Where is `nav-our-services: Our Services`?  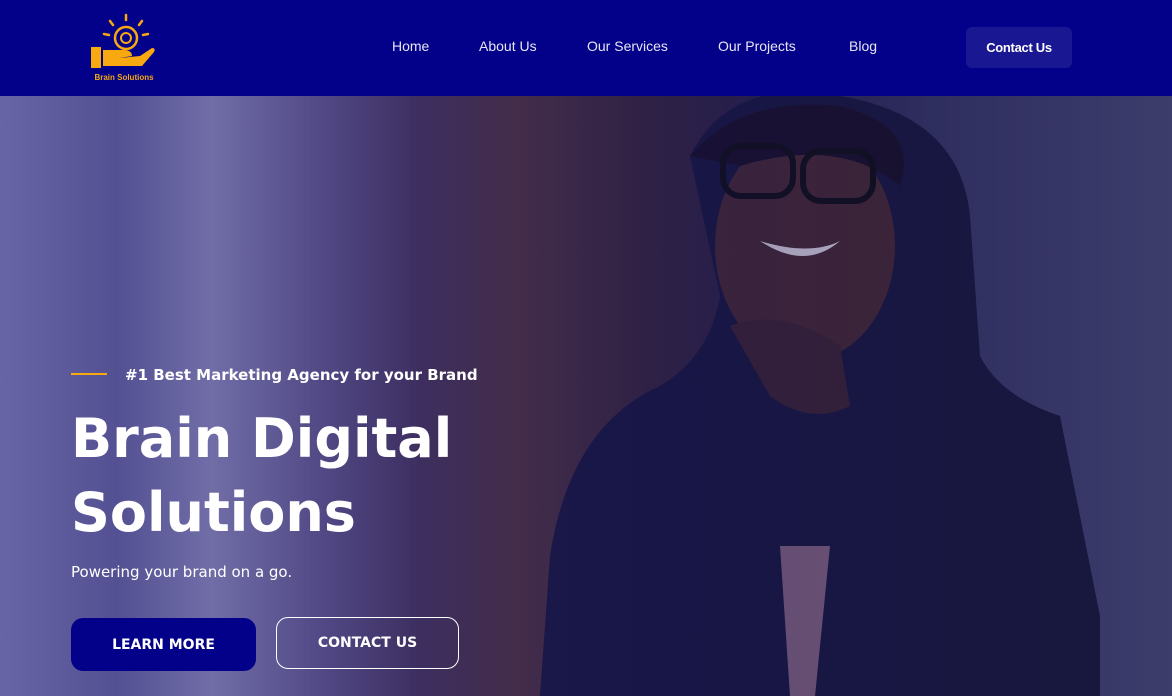 nav-our-services: Our Services is located at coordinates (627, 46).